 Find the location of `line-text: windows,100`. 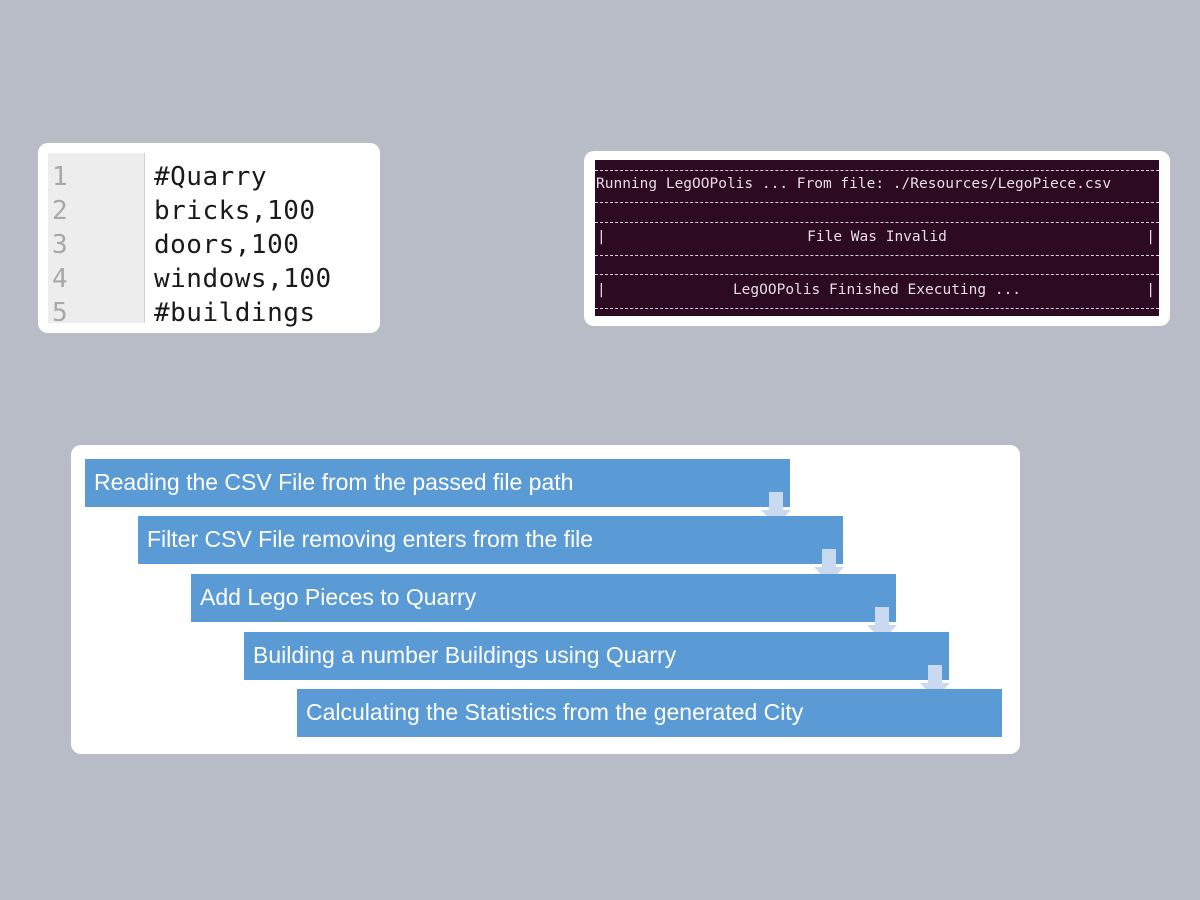

line-text: windows,100 is located at coordinates (243, 279).